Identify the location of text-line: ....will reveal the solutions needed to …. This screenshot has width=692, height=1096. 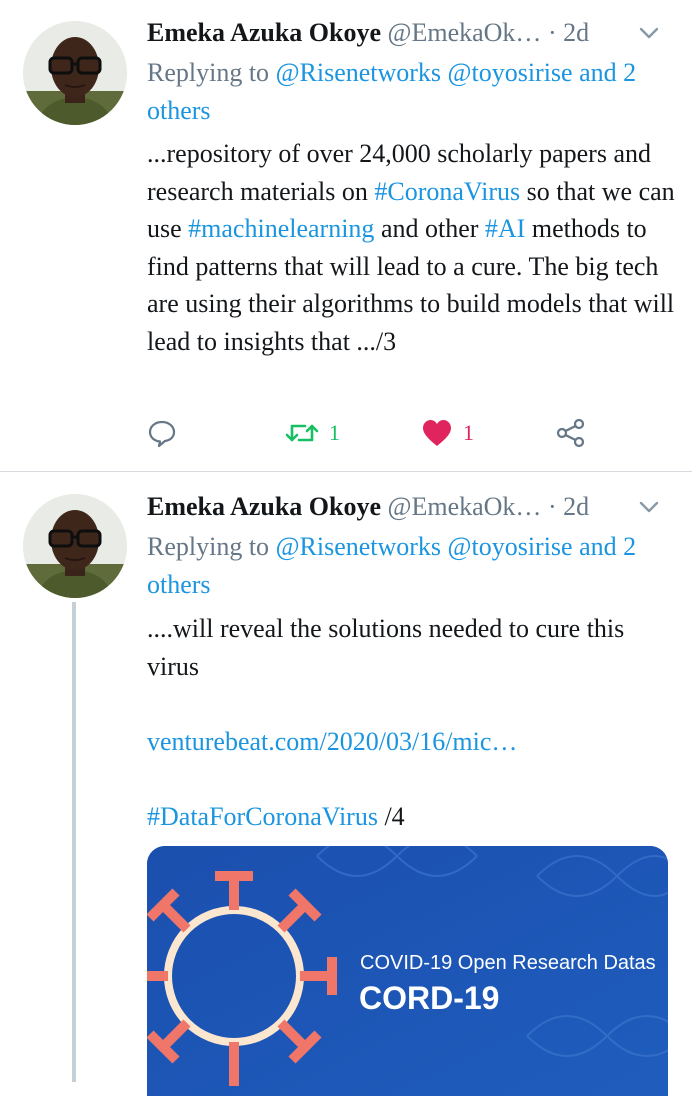
(386, 647).